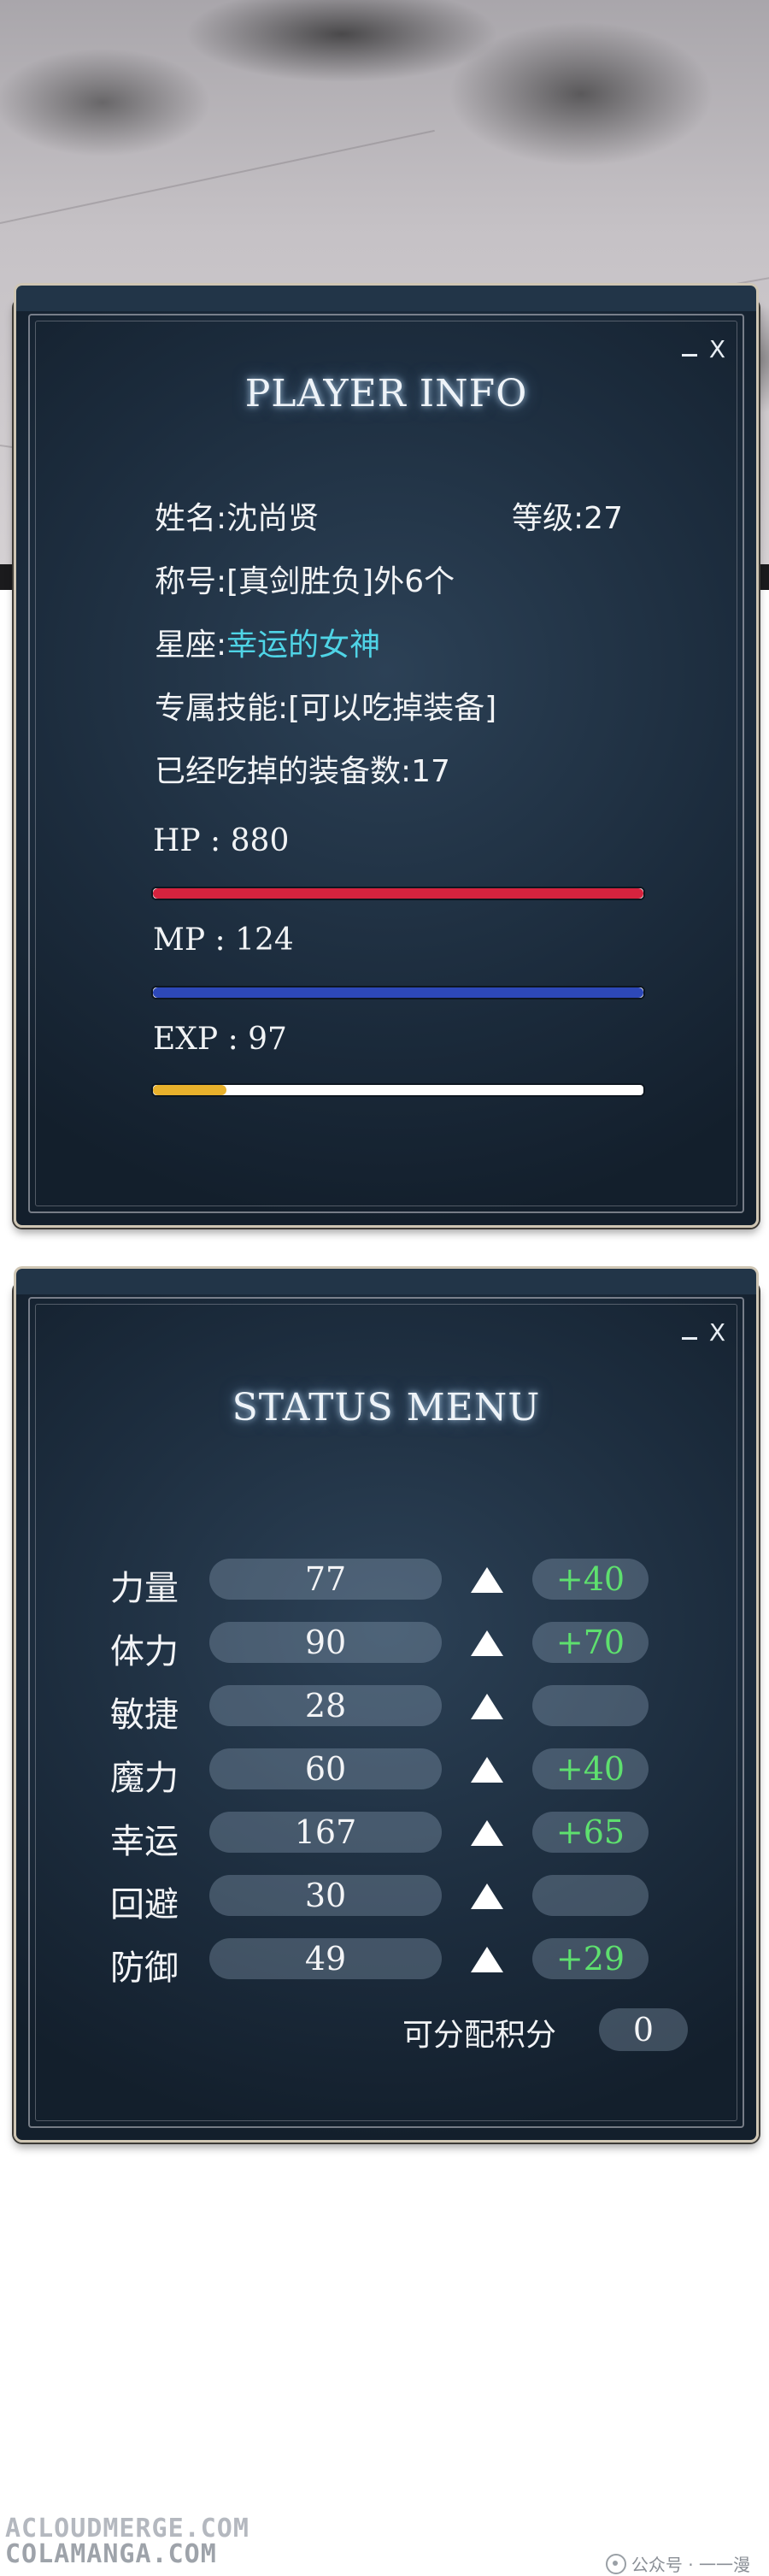  I want to click on exp-bar, so click(398, 1090).